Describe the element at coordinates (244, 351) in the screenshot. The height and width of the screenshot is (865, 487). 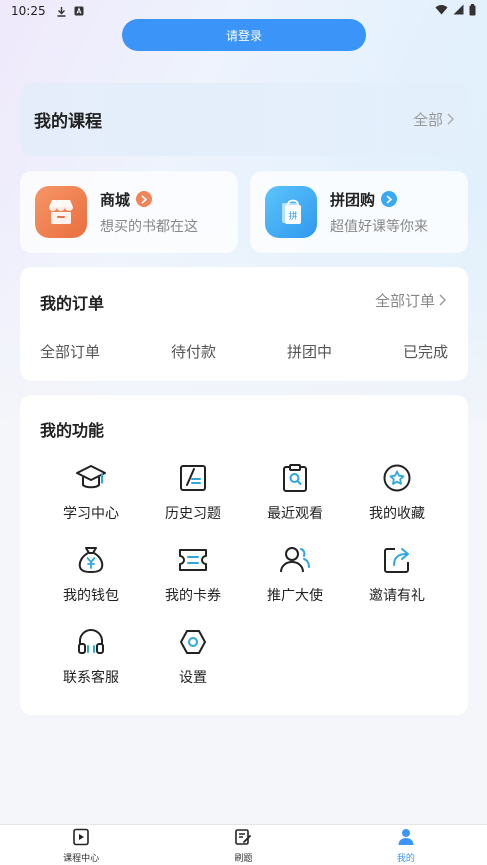
I see `order-status-tabs: 全部订单 待付款 拼团中 已完成` at that location.